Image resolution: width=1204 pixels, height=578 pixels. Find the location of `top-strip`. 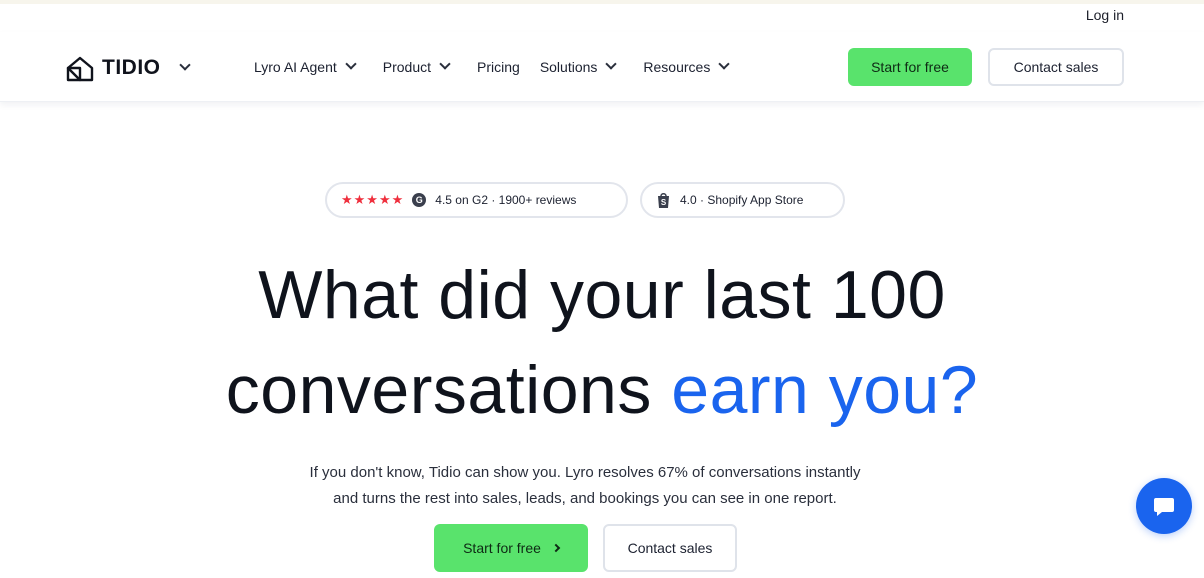

top-strip is located at coordinates (602, 2).